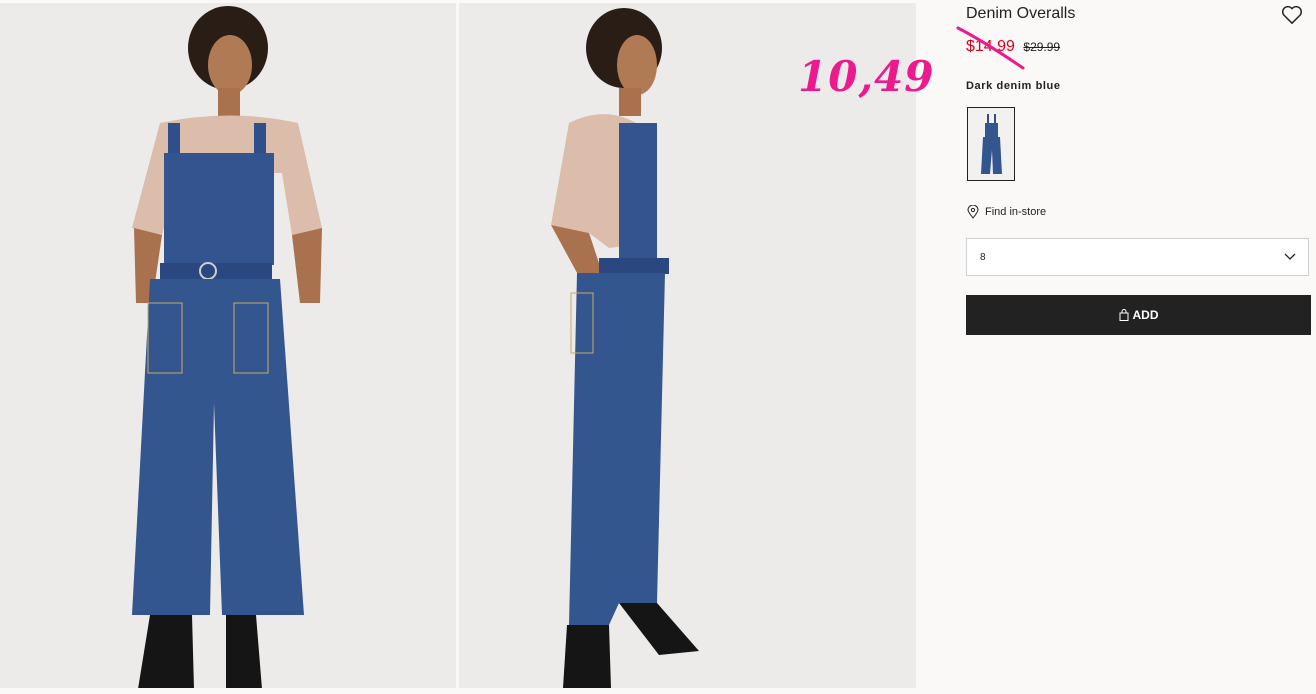 This screenshot has height=694, width=1316. I want to click on chevron-down-icon, so click(1290, 256).